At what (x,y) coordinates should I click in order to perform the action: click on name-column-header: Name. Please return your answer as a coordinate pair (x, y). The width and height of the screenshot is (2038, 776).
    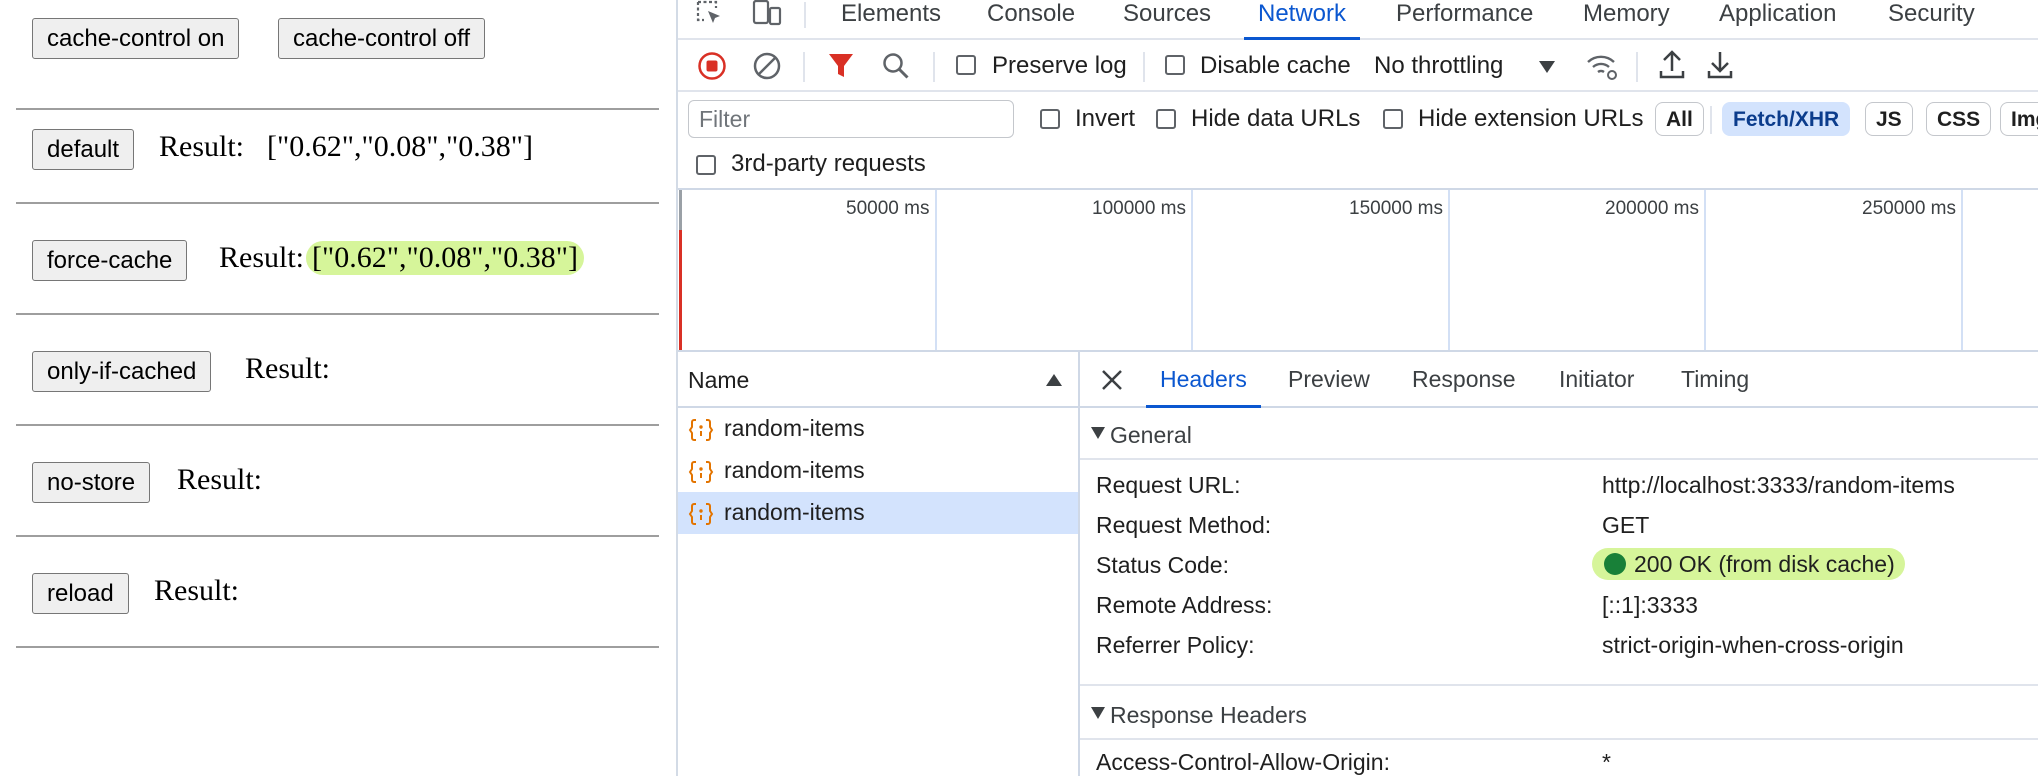
    Looking at the image, I should click on (878, 380).